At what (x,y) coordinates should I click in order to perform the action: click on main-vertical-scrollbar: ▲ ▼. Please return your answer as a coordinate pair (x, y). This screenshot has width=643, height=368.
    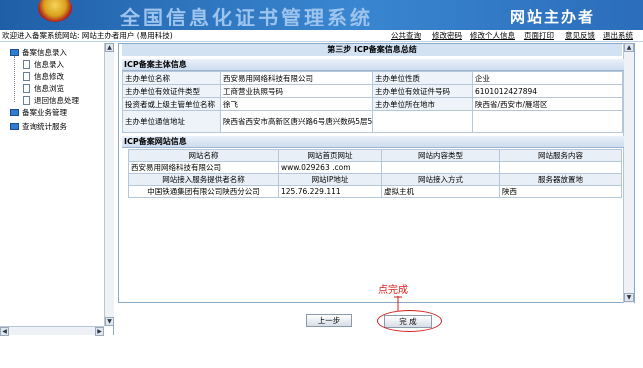
    Looking at the image, I should click on (628, 173).